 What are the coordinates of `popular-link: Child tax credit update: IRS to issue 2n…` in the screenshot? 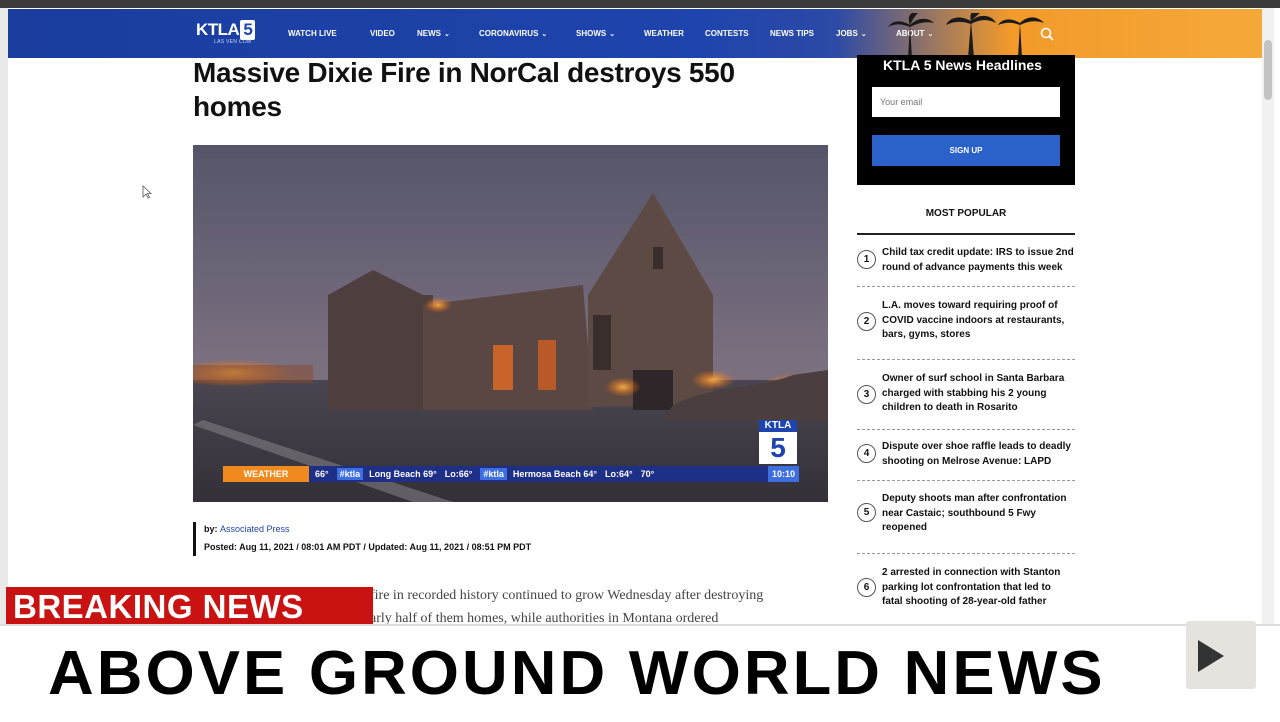 It's located at (978, 260).